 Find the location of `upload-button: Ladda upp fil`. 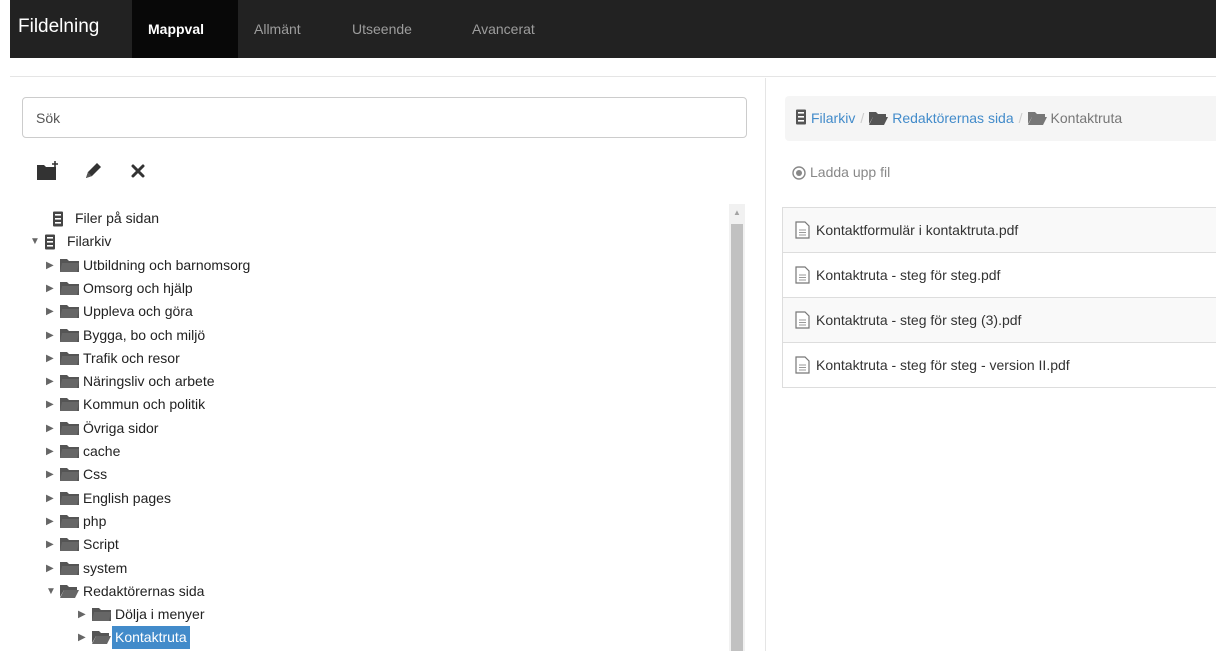

upload-button: Ladda upp fil is located at coordinates (841, 172).